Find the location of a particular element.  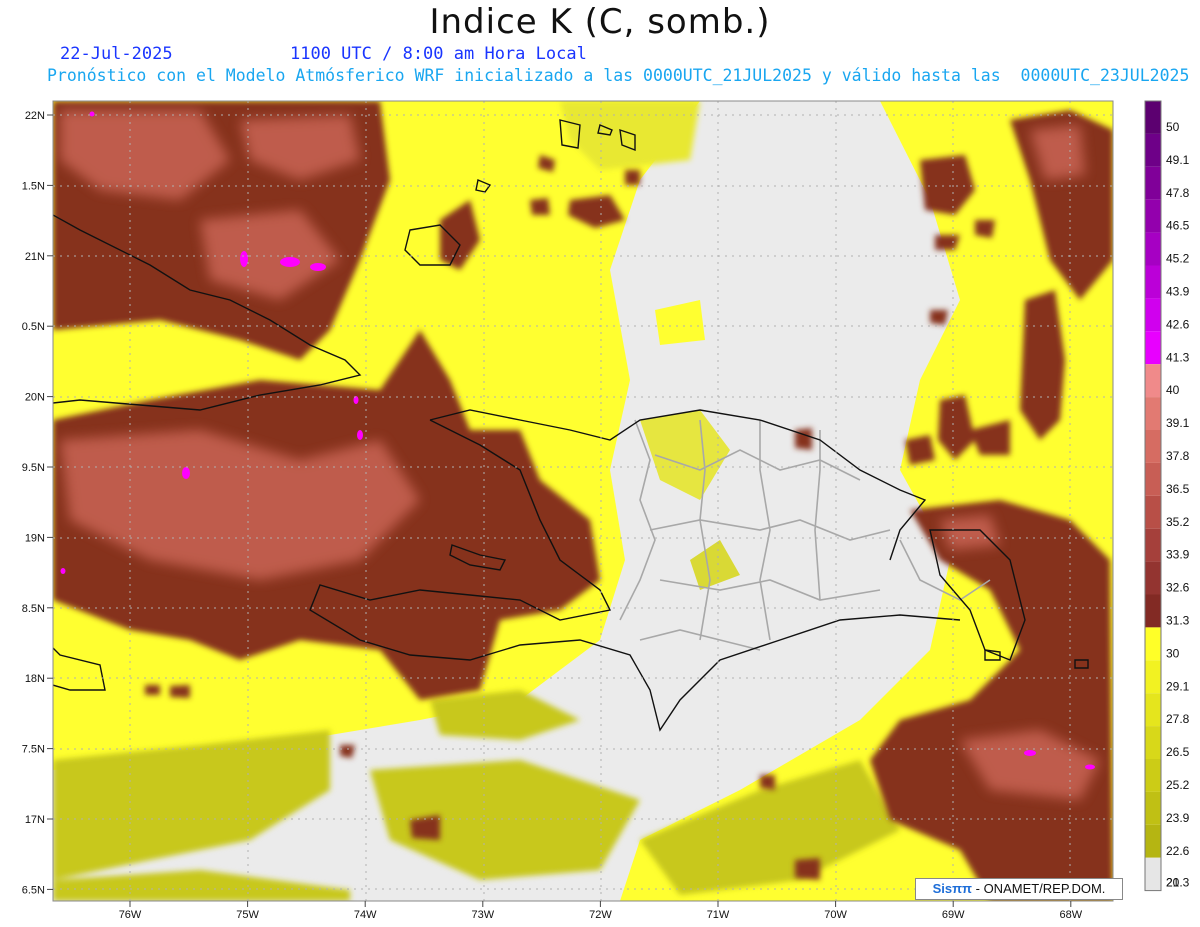

colorbar-label: 23.9 is located at coordinates (1178, 818).